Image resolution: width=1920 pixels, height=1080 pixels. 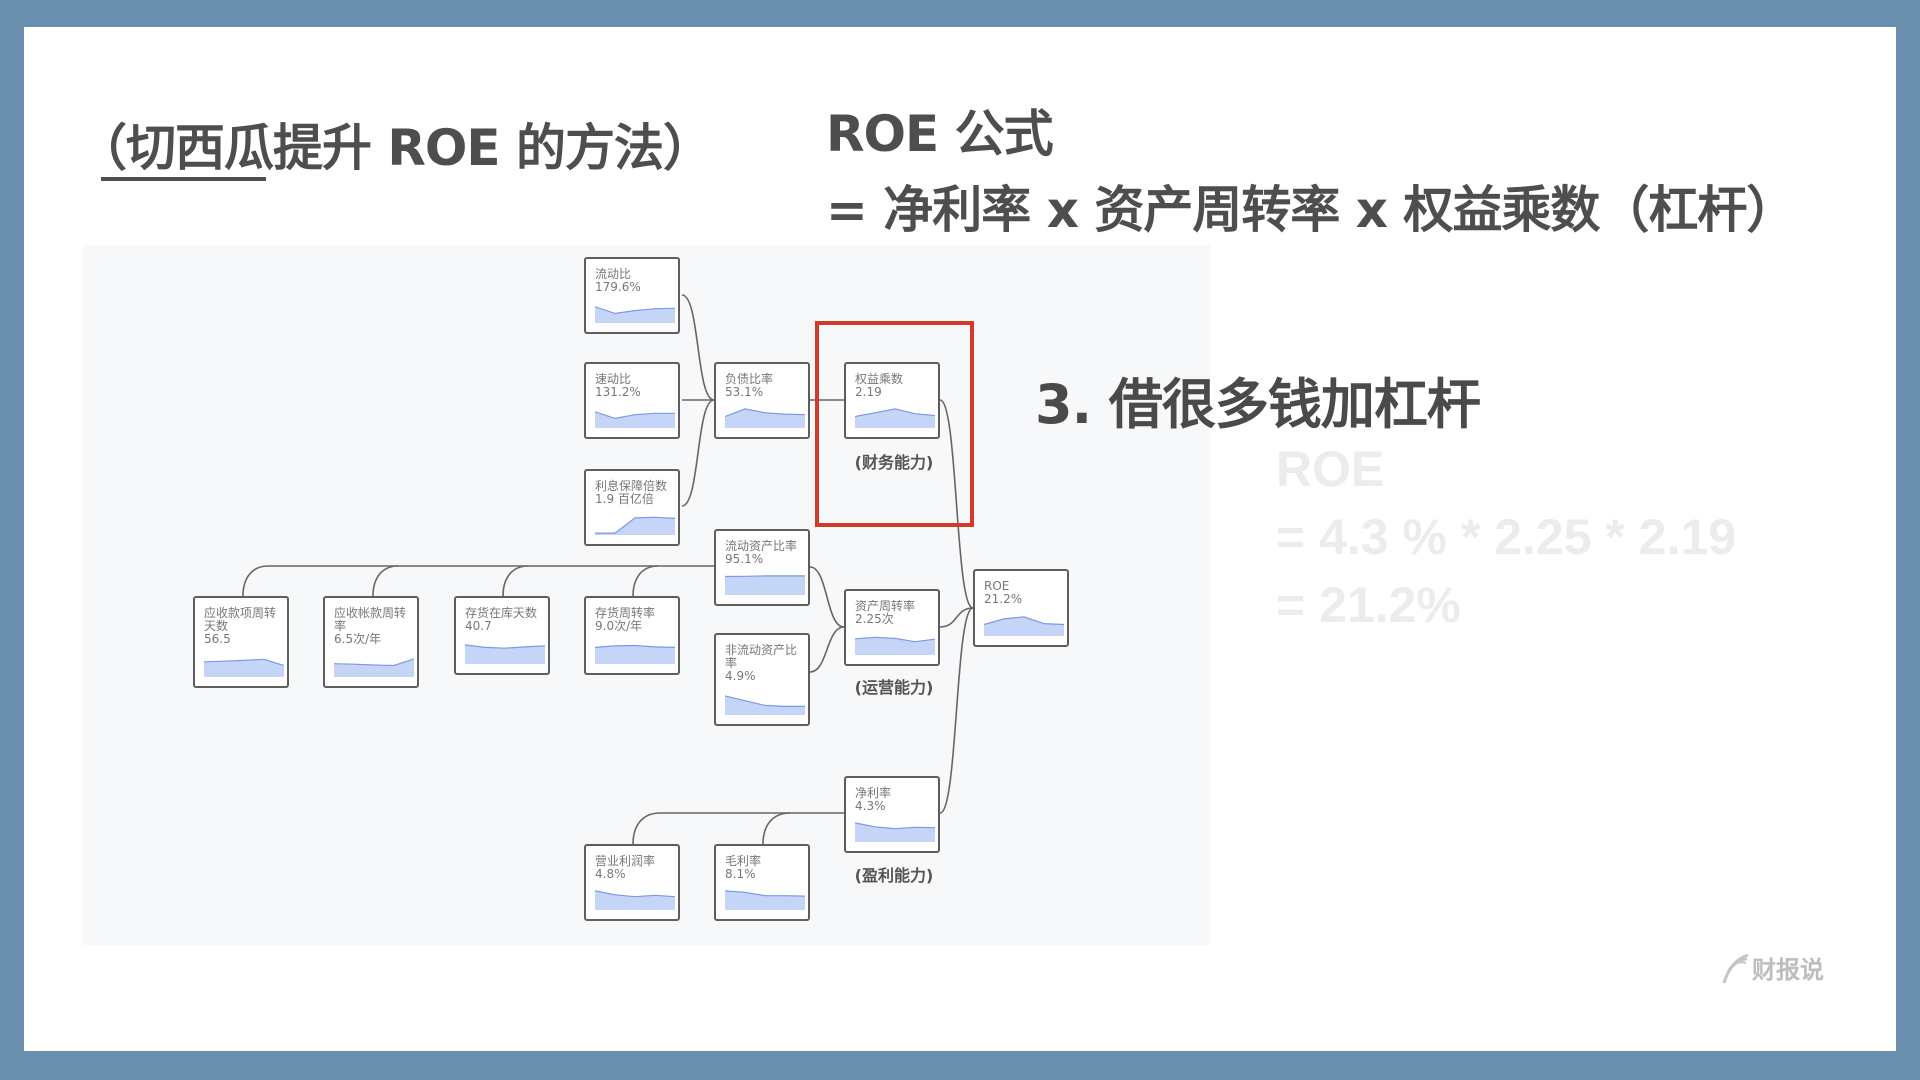 I want to click on node-value: 8.1%, so click(x=740, y=874).